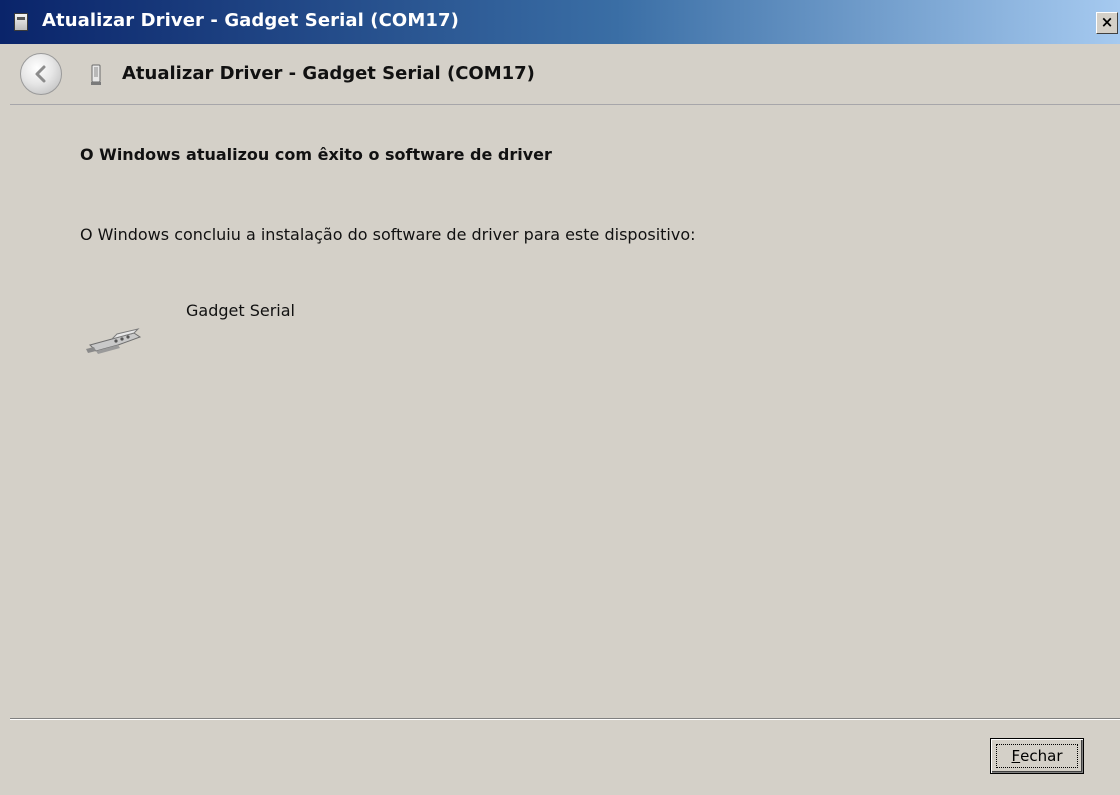  I want to click on dialog-footer: Fechar, so click(560, 757).